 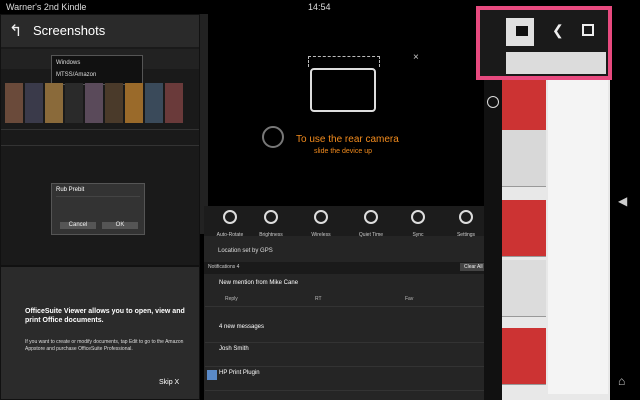 What do you see at coordinates (343, 151) in the screenshot?
I see `camera-tip-subtitle: slide the device up` at bounding box center [343, 151].